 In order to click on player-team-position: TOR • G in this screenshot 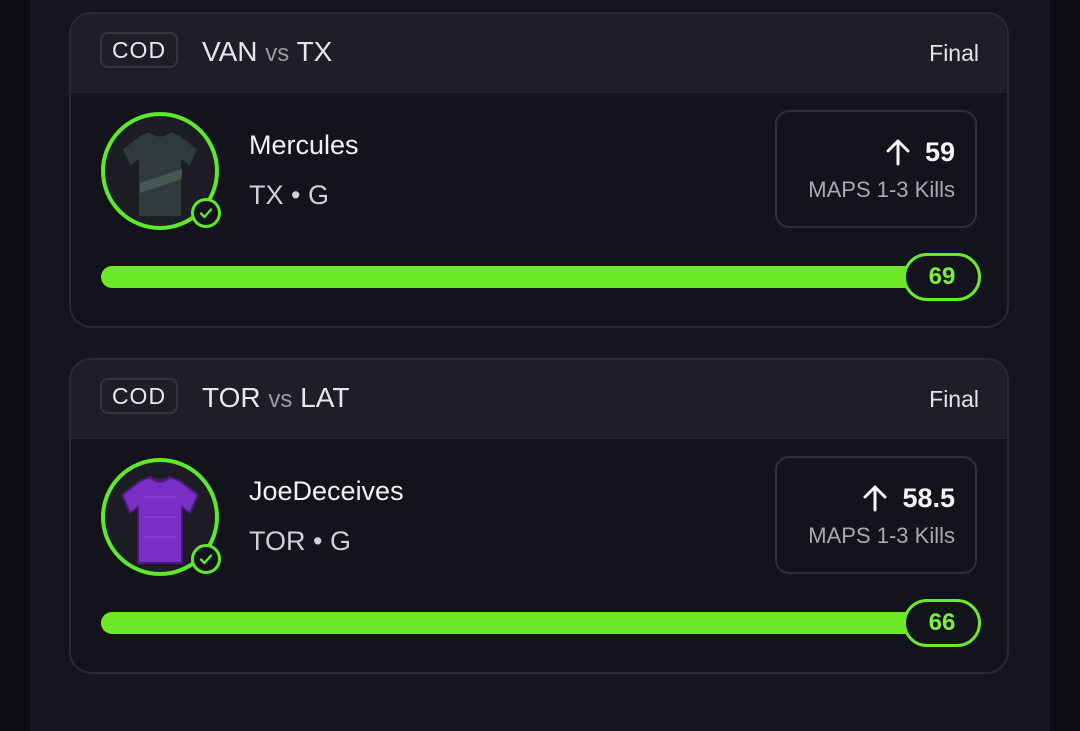, I will do `click(300, 541)`.